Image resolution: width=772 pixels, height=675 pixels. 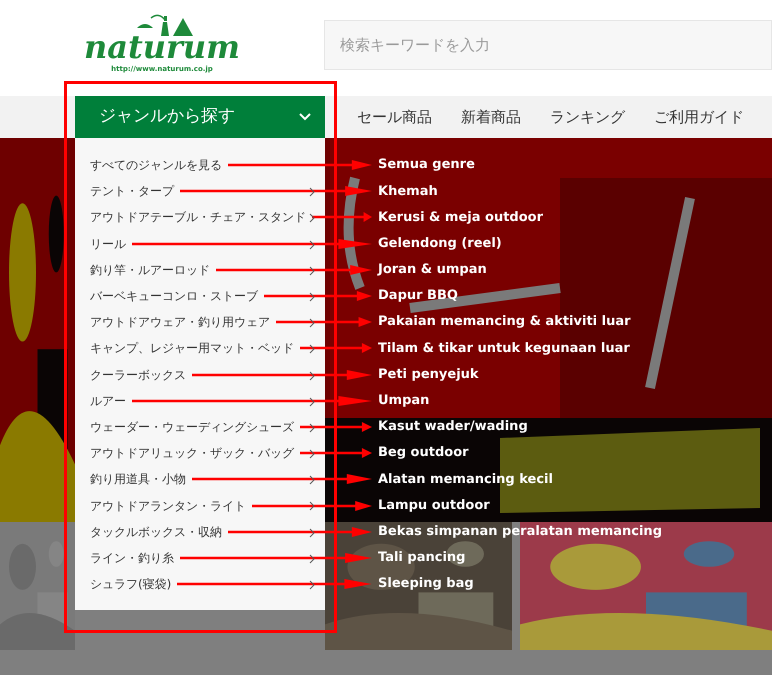 I want to click on annotation-label: Bekas simpanan peralatan memancing, so click(x=520, y=531).